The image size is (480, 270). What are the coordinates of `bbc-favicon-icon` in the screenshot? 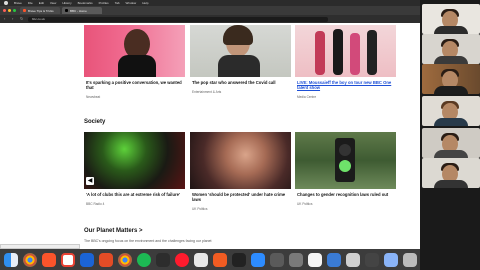 It's located at (66, 10).